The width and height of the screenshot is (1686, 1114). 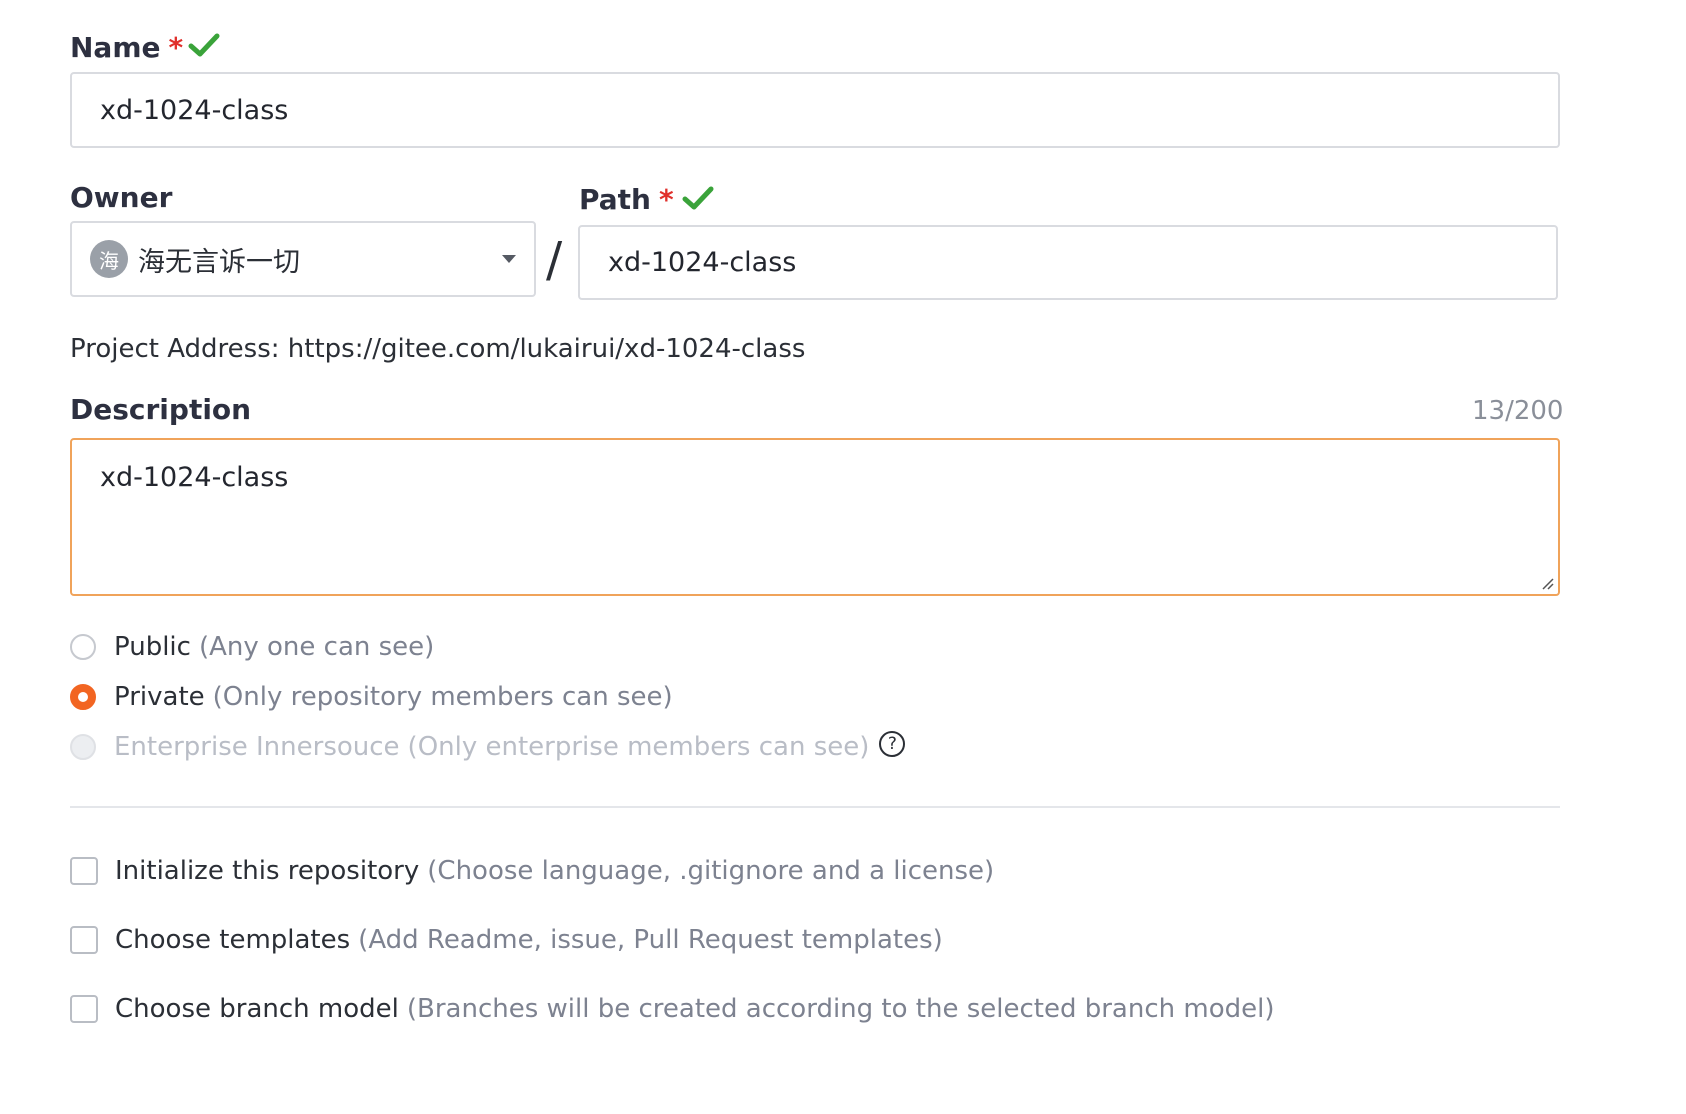 What do you see at coordinates (84, 871) in the screenshot?
I see `initialize-repo-checkbox` at bounding box center [84, 871].